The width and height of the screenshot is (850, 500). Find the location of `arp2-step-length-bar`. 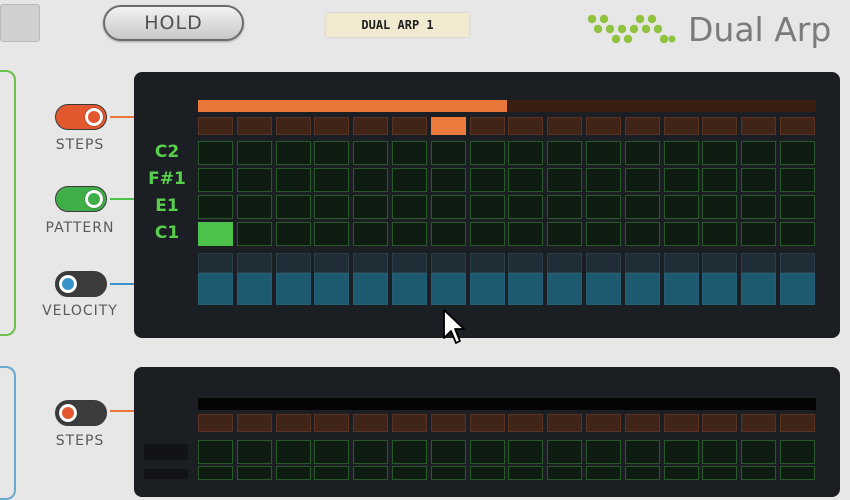

arp2-step-length-bar is located at coordinates (507, 404).